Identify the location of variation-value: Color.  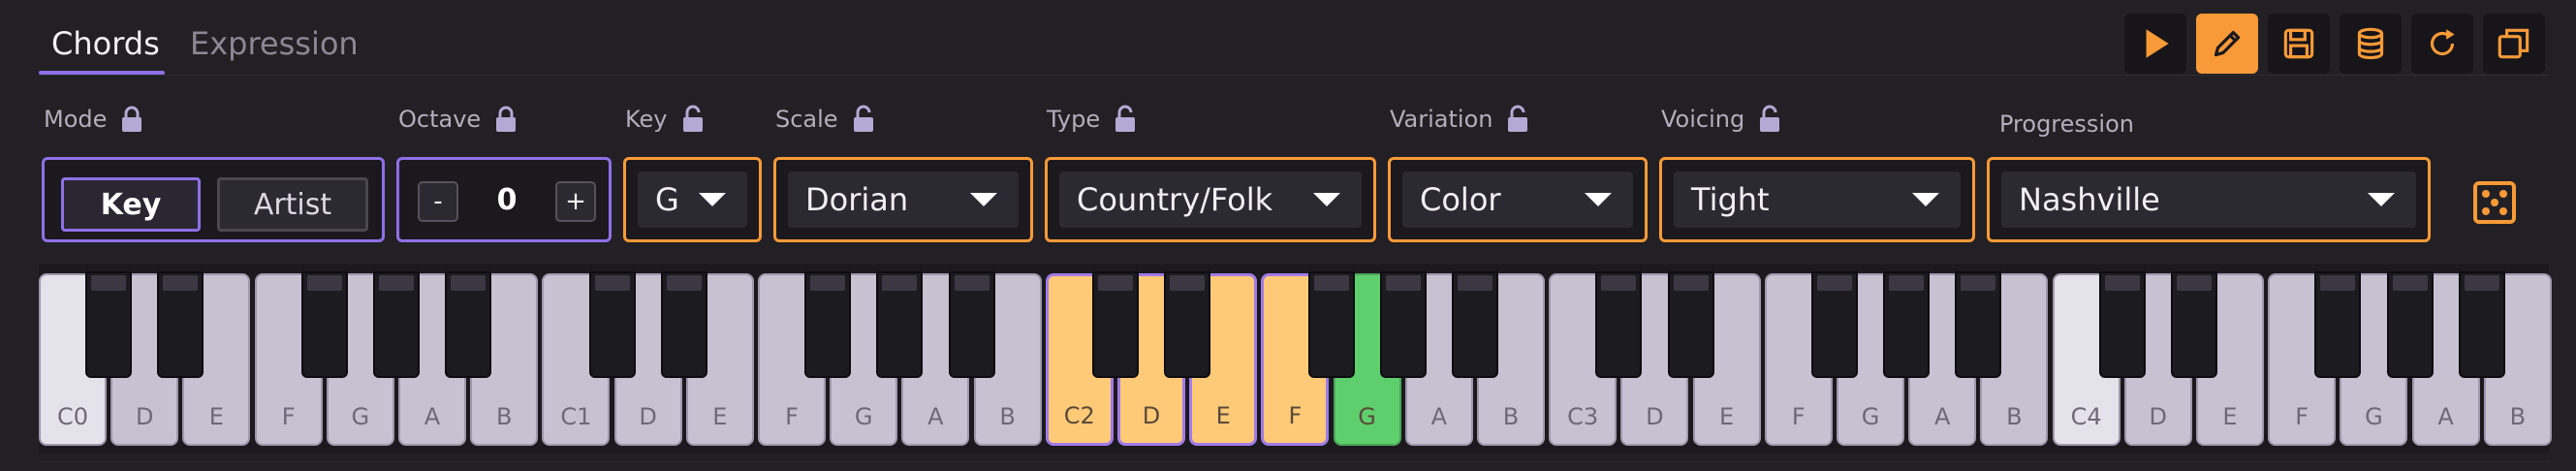
(1460, 199).